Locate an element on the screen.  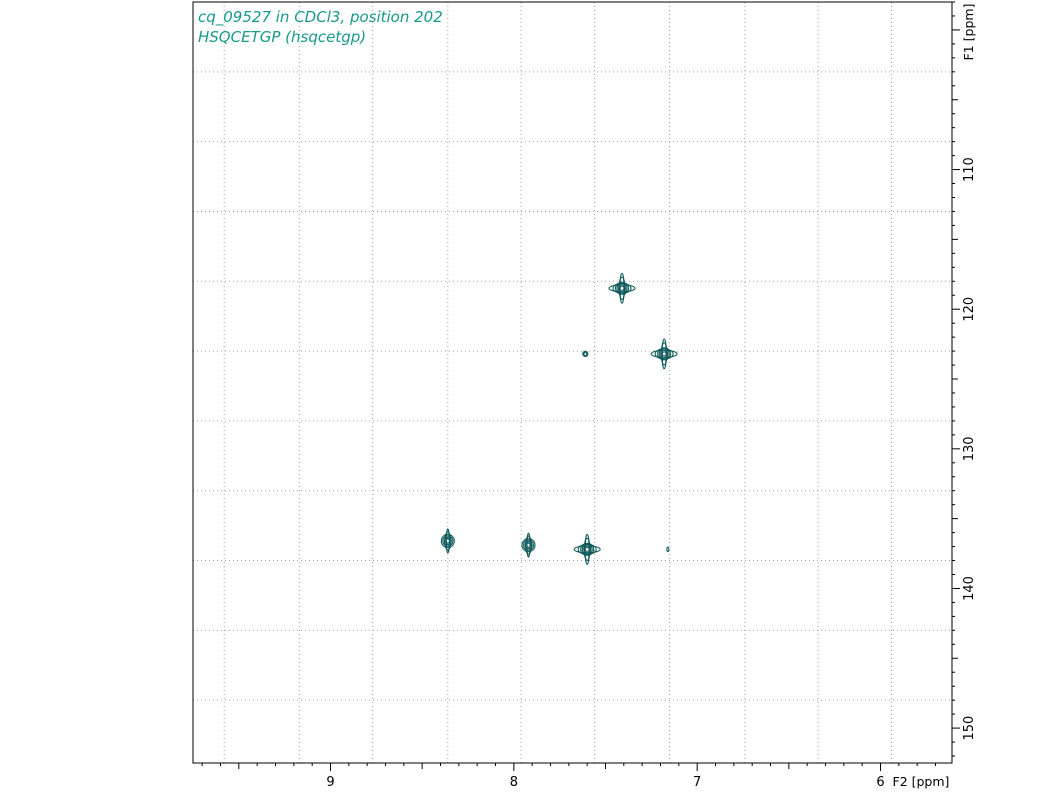
y-tick-label: 110 is located at coordinates (969, 169).